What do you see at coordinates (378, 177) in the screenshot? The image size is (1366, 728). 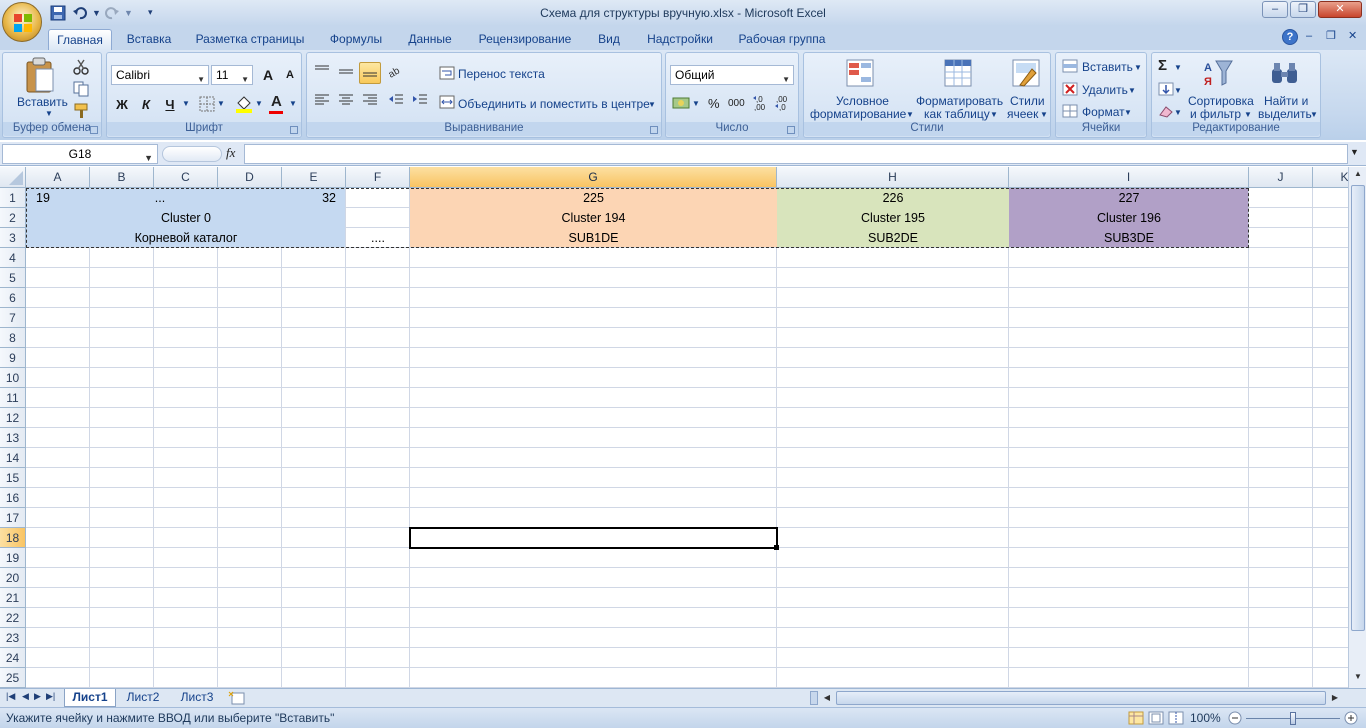 I see `column-header-f: F` at bounding box center [378, 177].